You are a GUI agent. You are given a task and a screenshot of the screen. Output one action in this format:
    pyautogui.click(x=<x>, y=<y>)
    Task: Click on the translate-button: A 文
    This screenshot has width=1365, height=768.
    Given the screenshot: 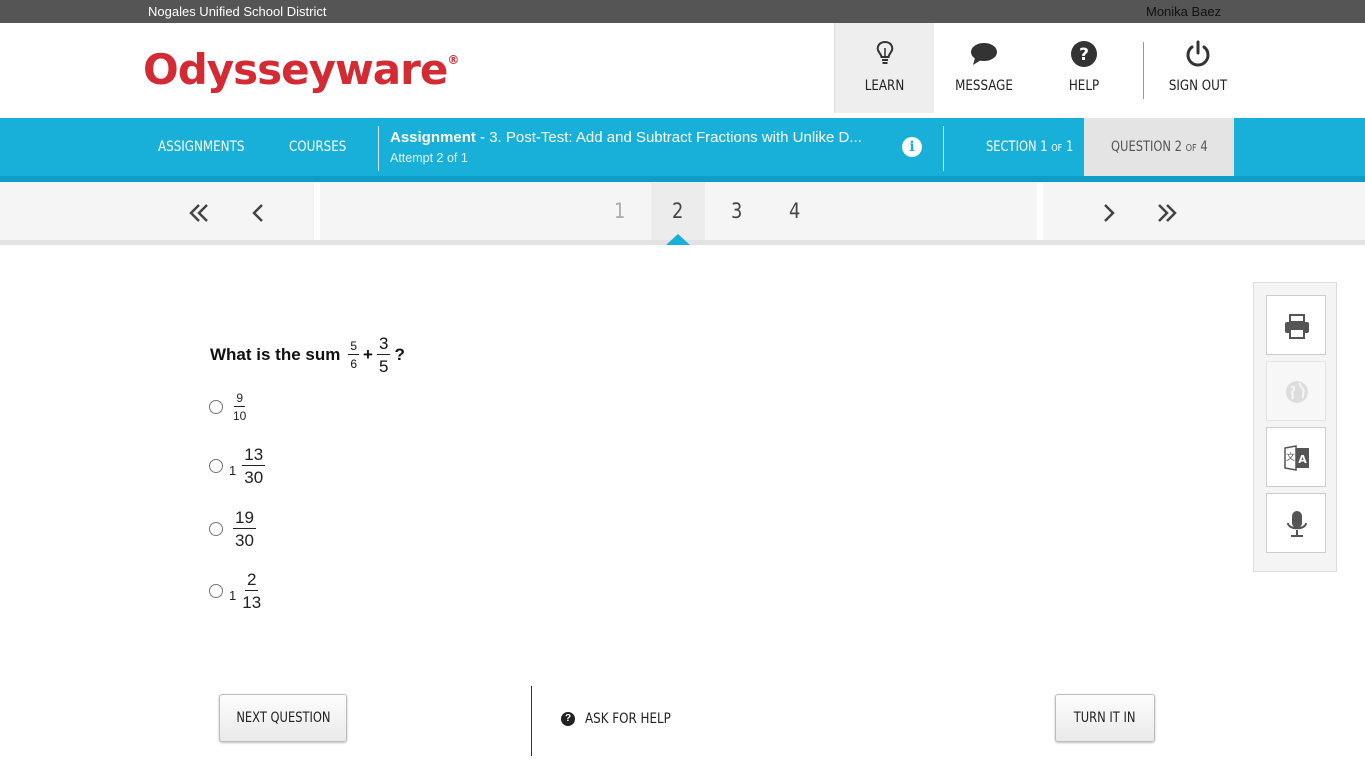 What is the action you would take?
    pyautogui.click(x=1296, y=457)
    